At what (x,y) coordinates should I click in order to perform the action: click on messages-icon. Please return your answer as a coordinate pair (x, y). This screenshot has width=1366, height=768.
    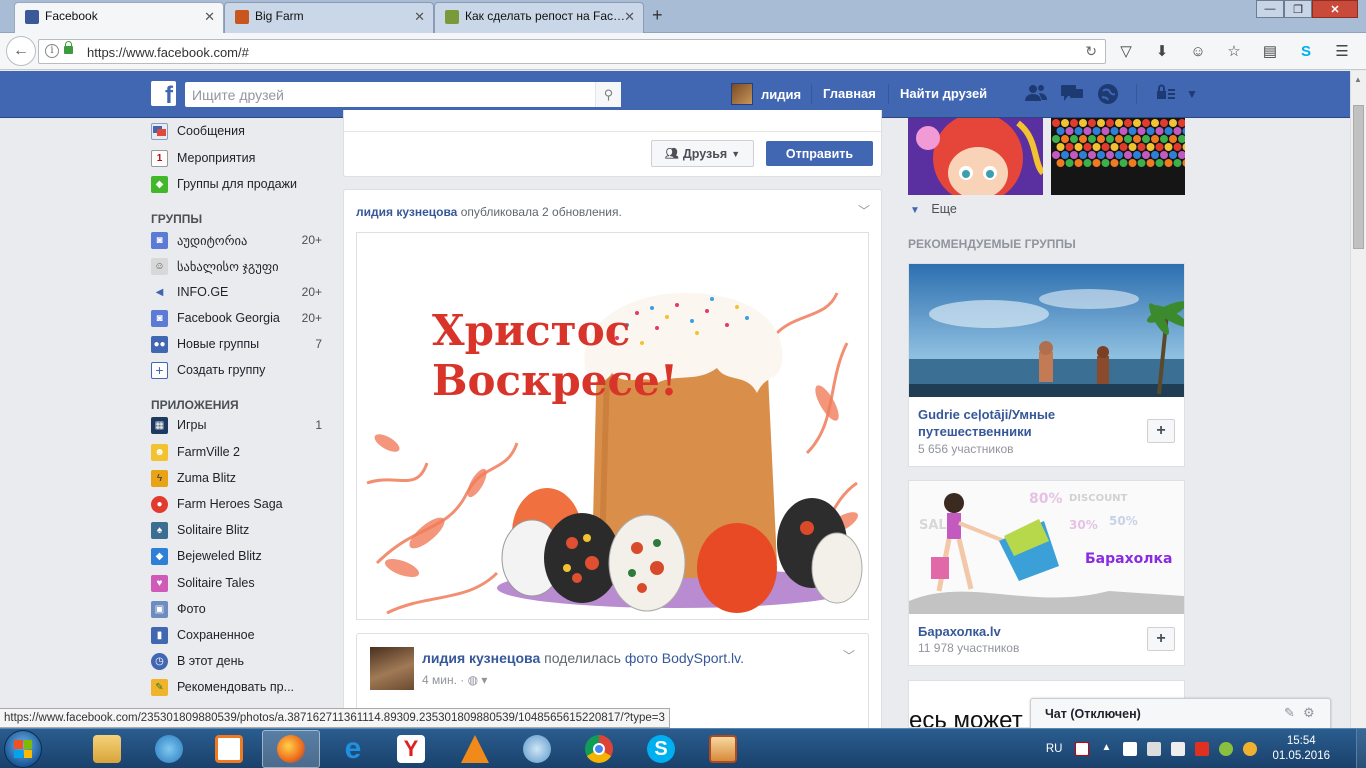
    Looking at the image, I should click on (1072, 94).